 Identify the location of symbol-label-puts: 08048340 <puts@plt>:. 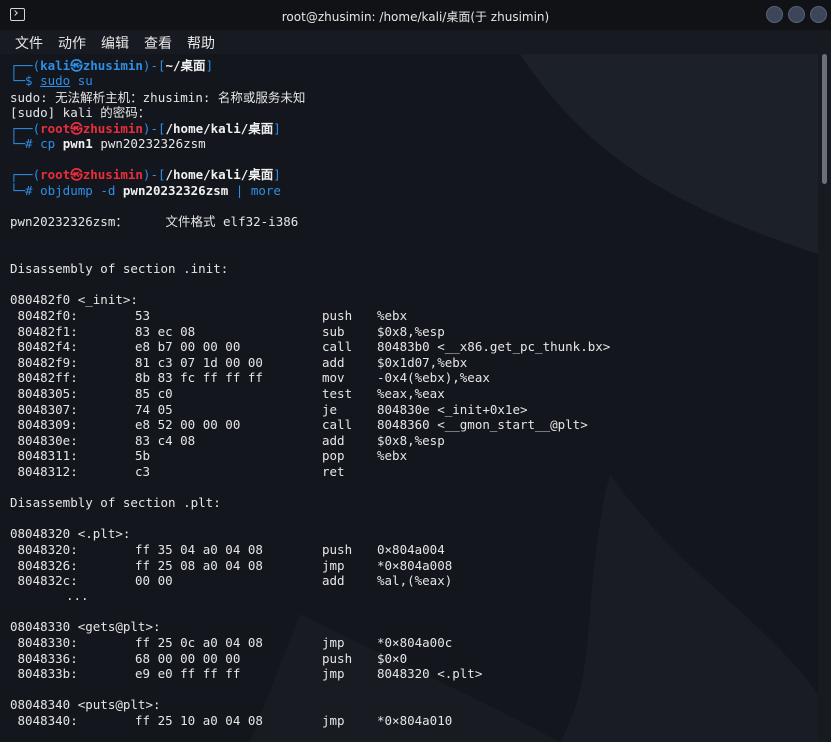
(85, 704).